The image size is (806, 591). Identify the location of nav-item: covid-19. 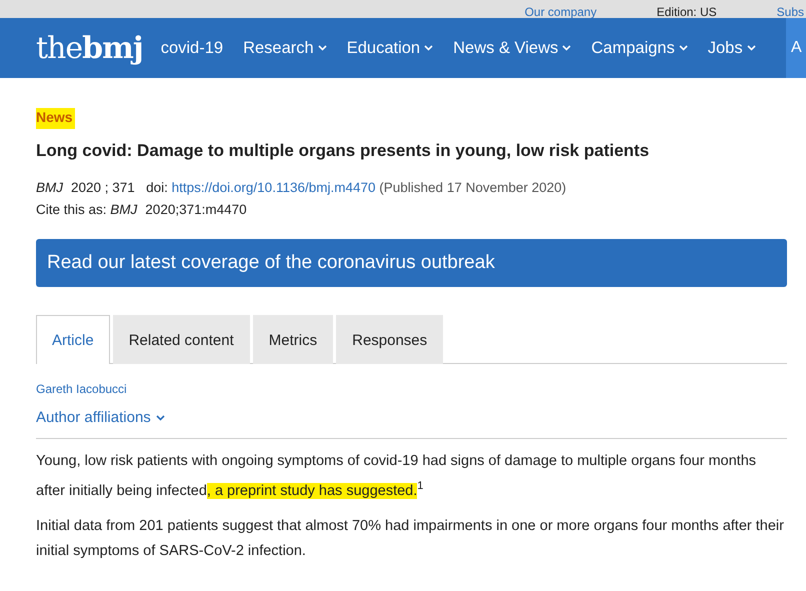
(192, 48).